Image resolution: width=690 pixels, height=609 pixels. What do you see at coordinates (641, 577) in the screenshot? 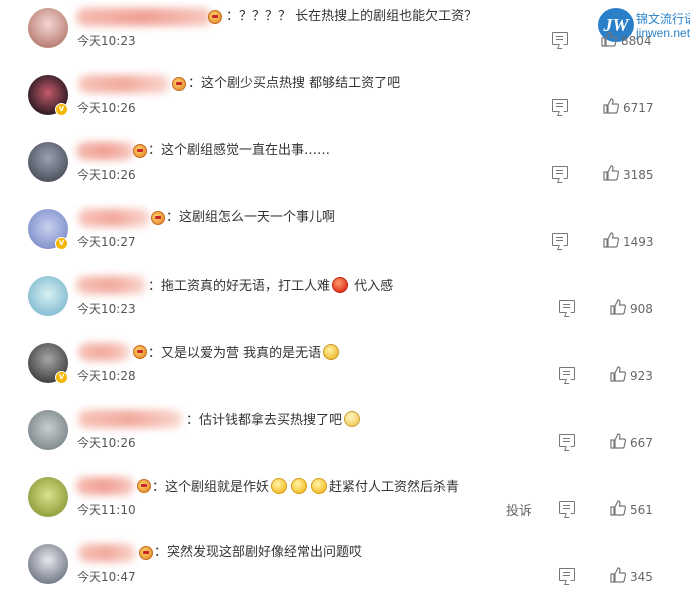
I see `like-count: 345` at bounding box center [641, 577].